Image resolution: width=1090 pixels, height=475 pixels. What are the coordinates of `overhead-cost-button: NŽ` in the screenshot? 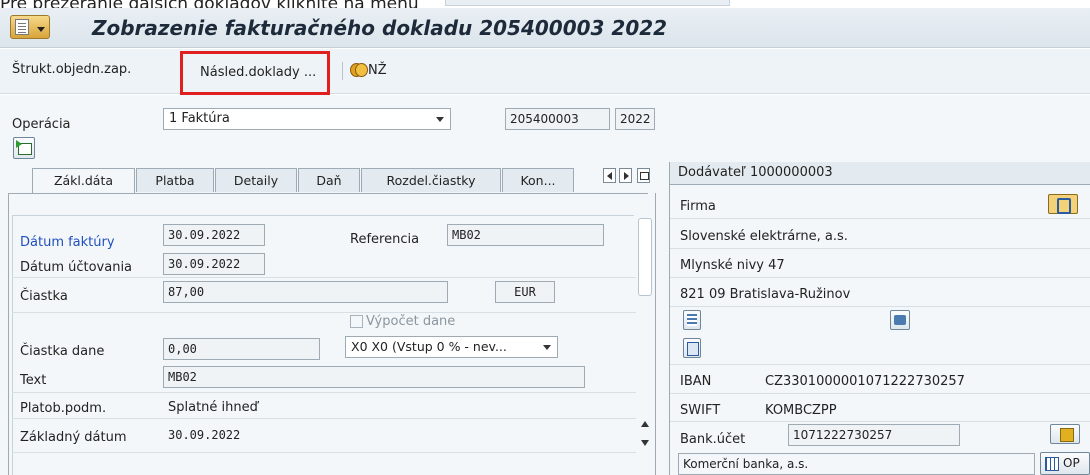 It's located at (368, 70).